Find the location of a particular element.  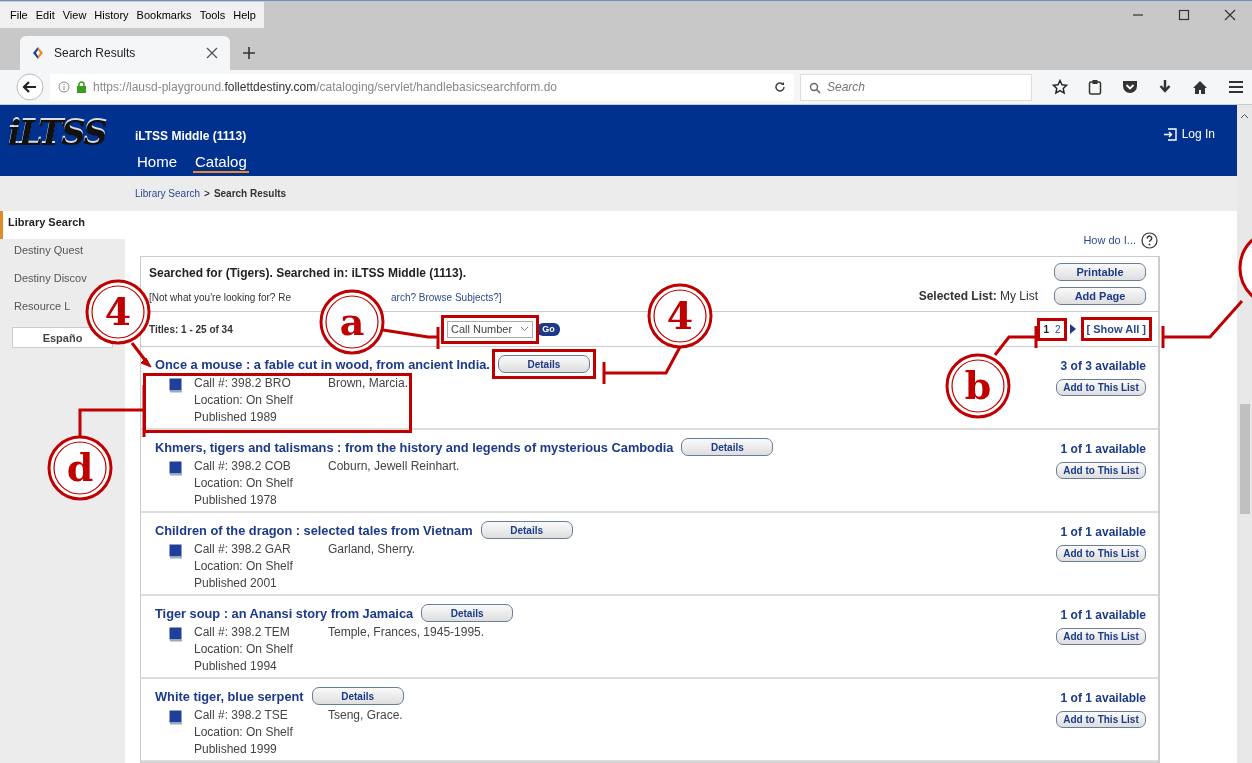

login-link: Log In is located at coordinates (1198, 134).